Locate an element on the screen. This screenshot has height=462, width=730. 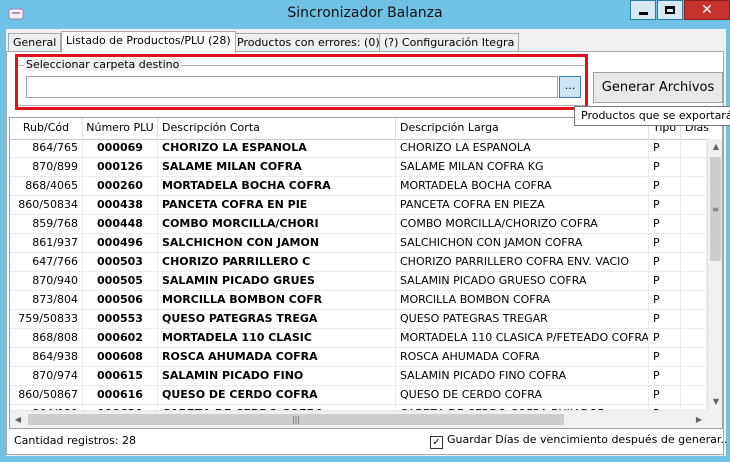
cell-rub: 861/937 is located at coordinates (46, 243).